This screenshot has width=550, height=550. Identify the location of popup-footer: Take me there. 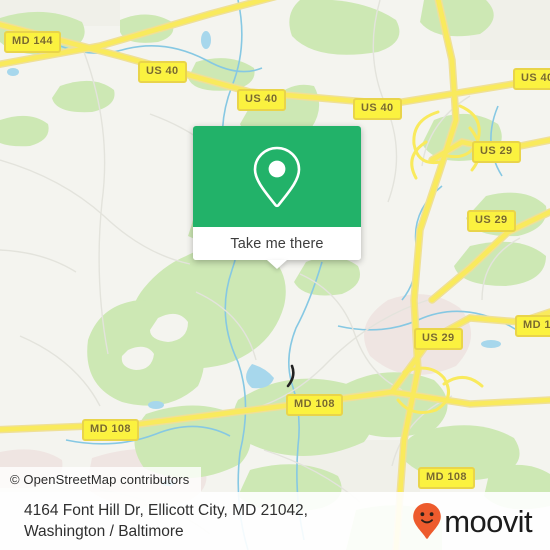
(277, 243).